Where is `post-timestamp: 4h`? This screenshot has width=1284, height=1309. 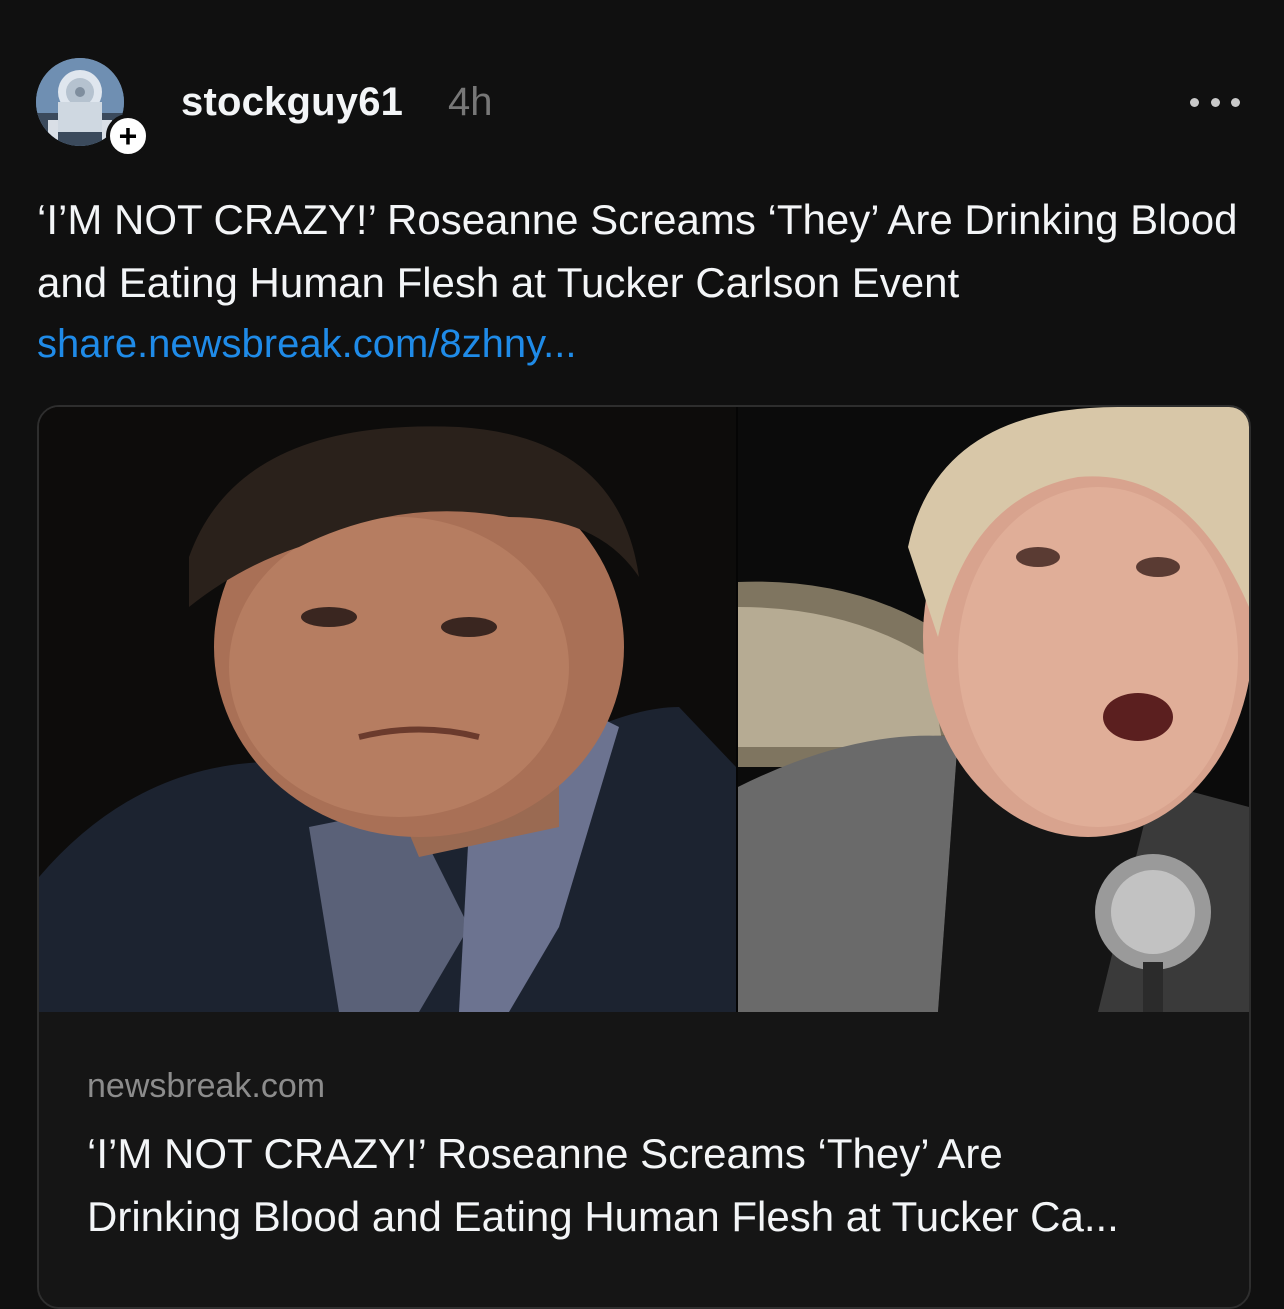 post-timestamp: 4h is located at coordinates (470, 102).